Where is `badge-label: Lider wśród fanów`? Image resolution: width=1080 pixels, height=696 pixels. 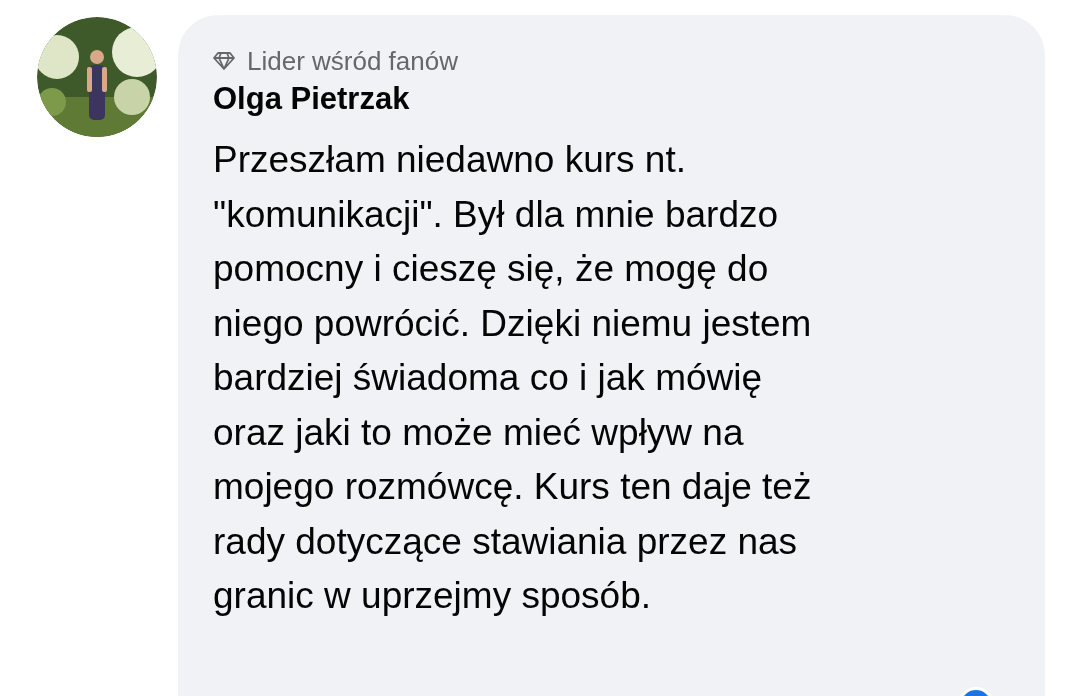
badge-label: Lider wśród fanów is located at coordinates (352, 61).